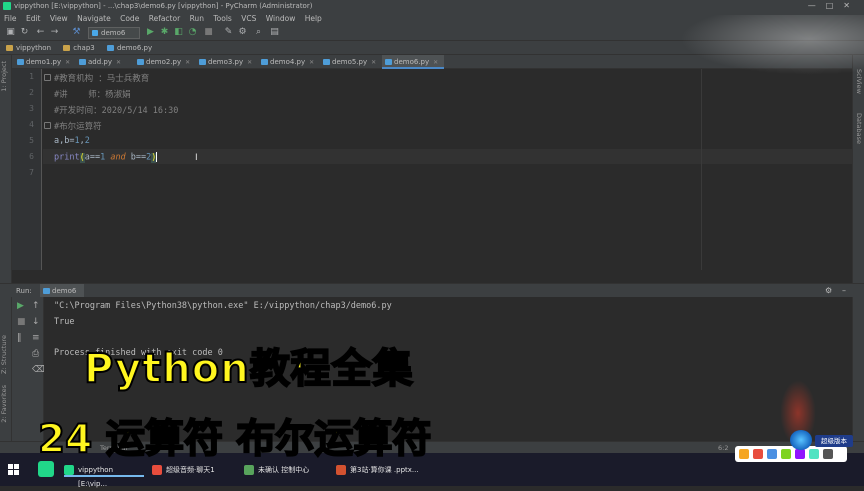 The height and width of the screenshot is (491, 864). Describe the element at coordinates (54, 32) in the screenshot. I see `forward-icon: →` at that location.